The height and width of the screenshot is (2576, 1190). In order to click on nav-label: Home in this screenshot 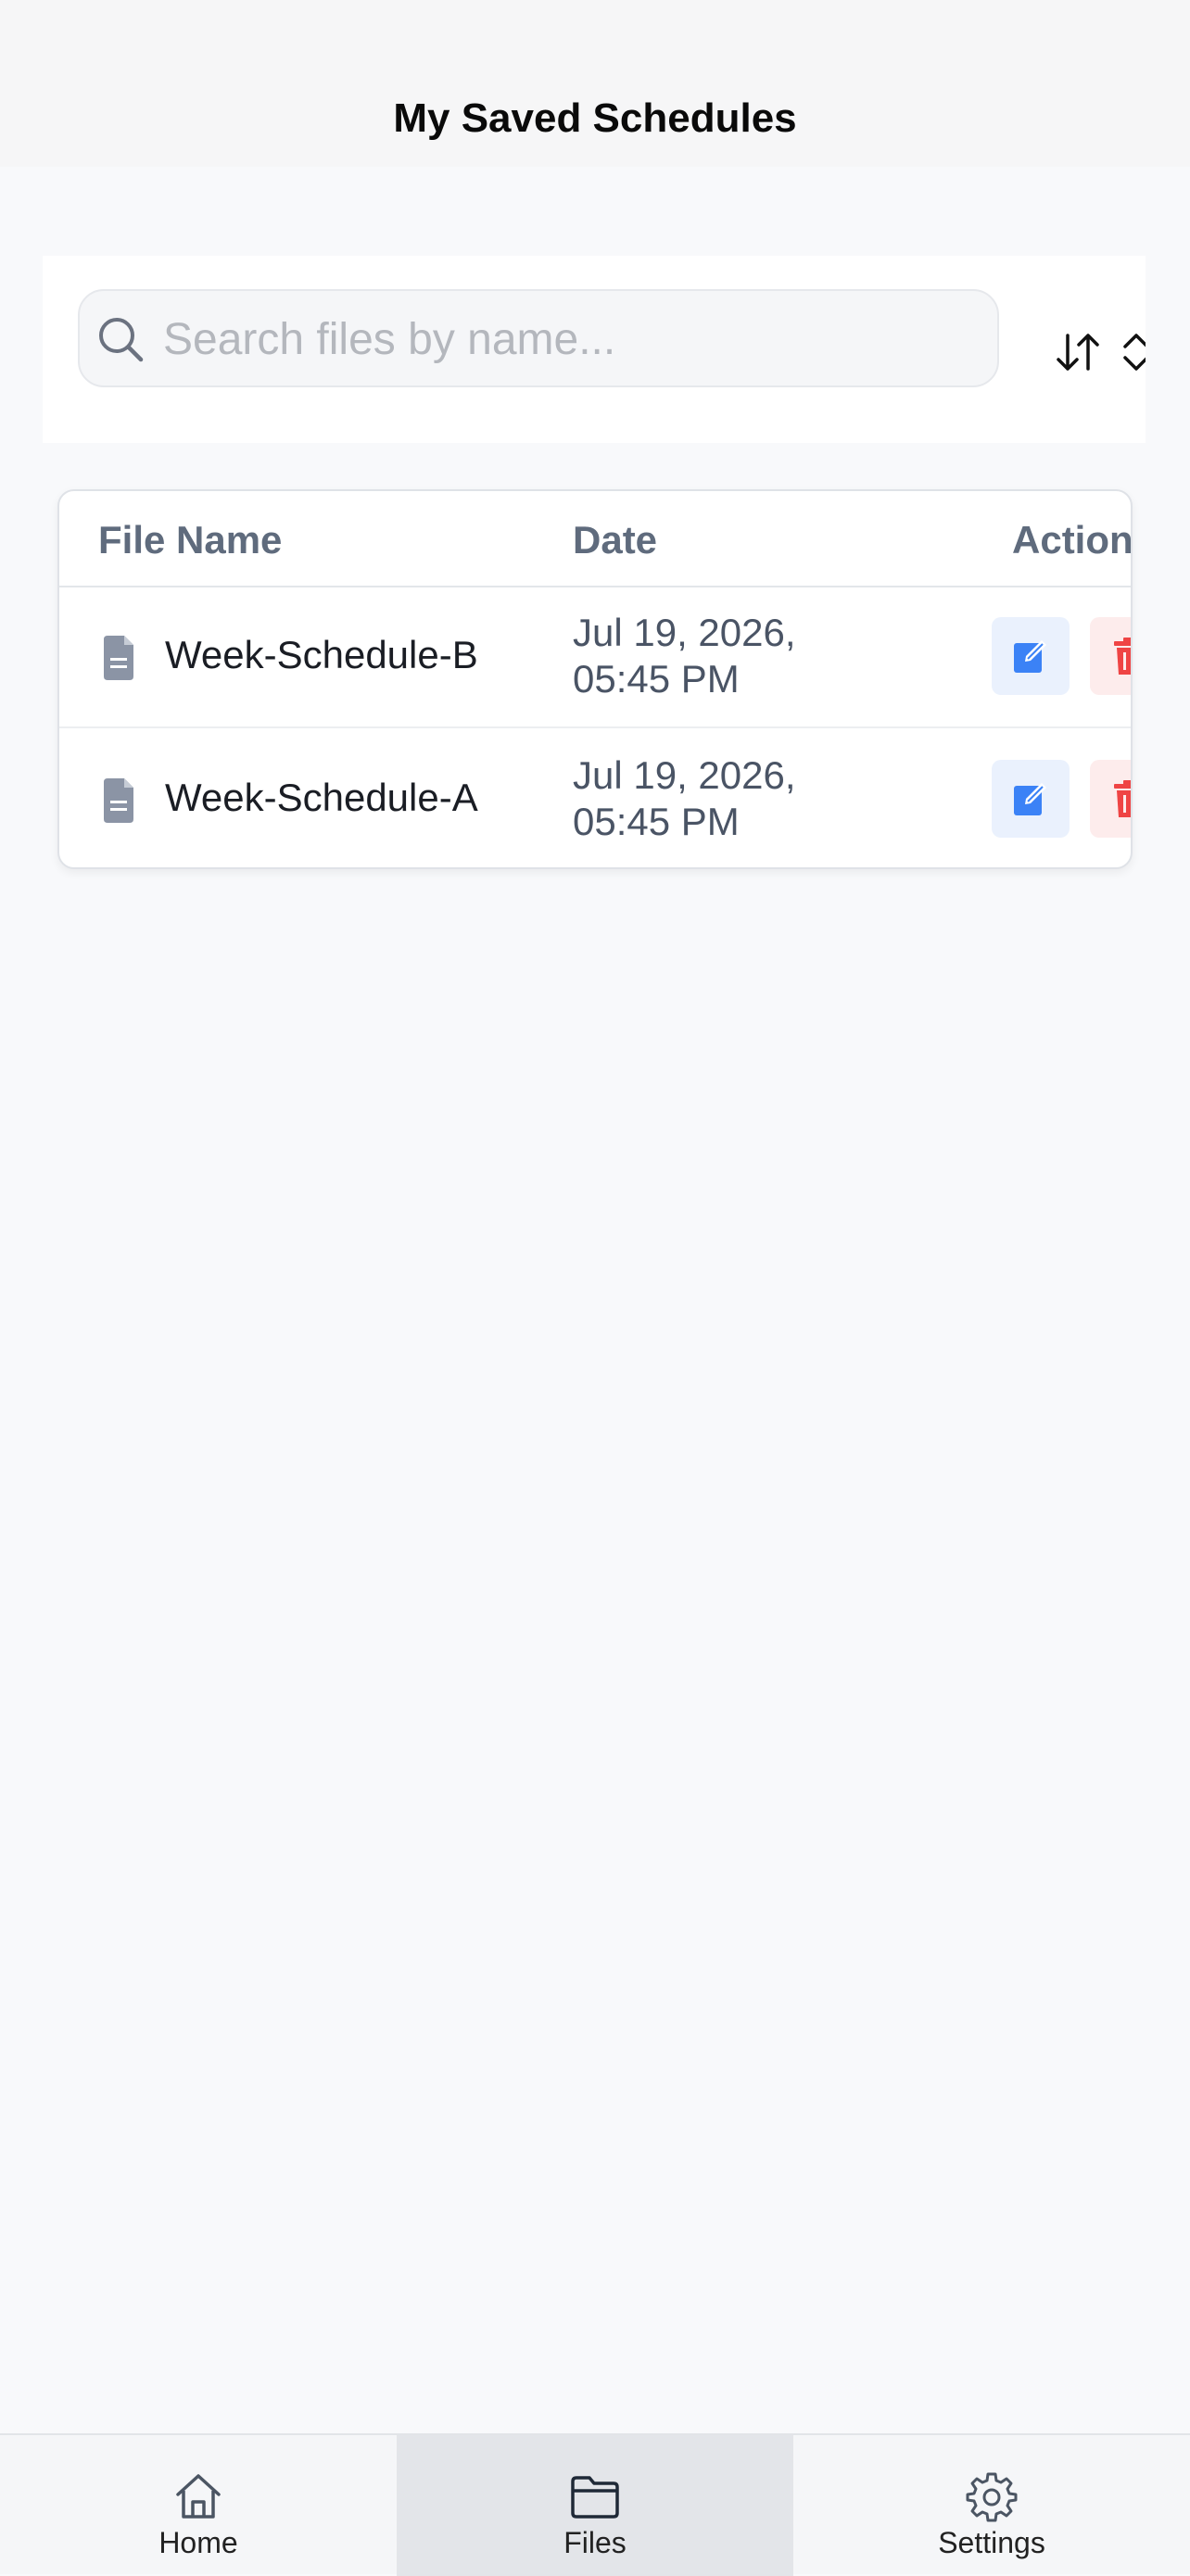, I will do `click(198, 2542)`.